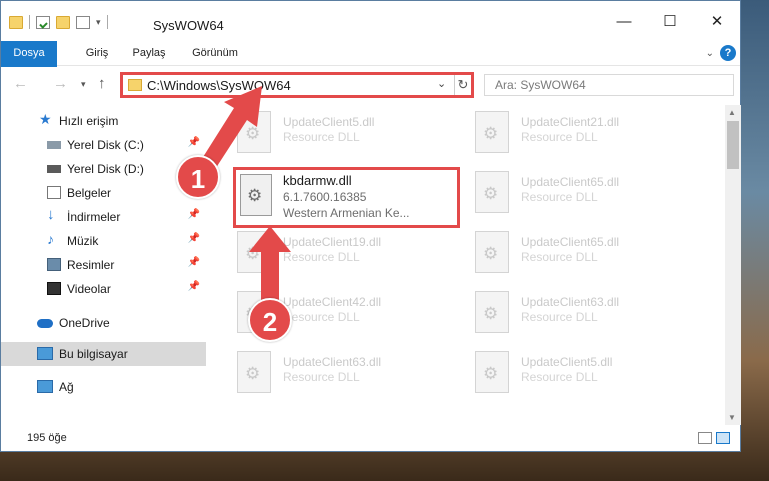 This screenshot has width=769, height=481. What do you see at coordinates (462, 85) in the screenshot?
I see `refresh-icon: ↻` at bounding box center [462, 85].